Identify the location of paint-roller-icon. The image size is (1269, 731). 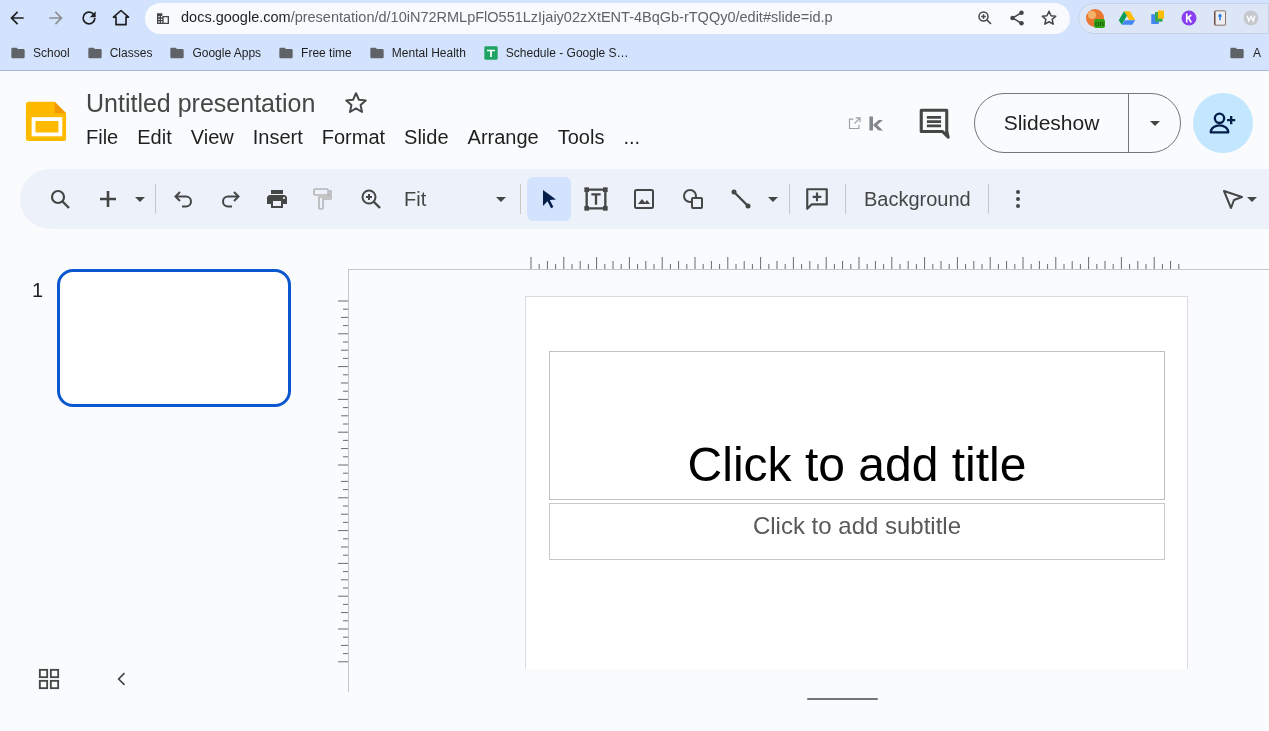
(322, 199).